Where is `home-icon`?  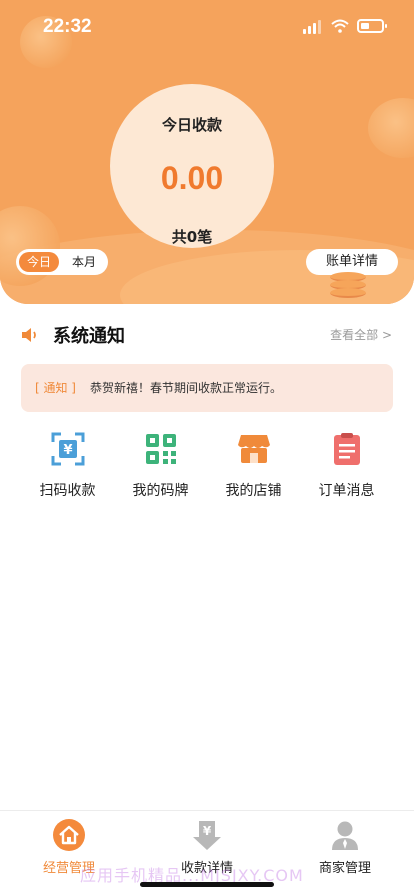
home-icon is located at coordinates (69, 835).